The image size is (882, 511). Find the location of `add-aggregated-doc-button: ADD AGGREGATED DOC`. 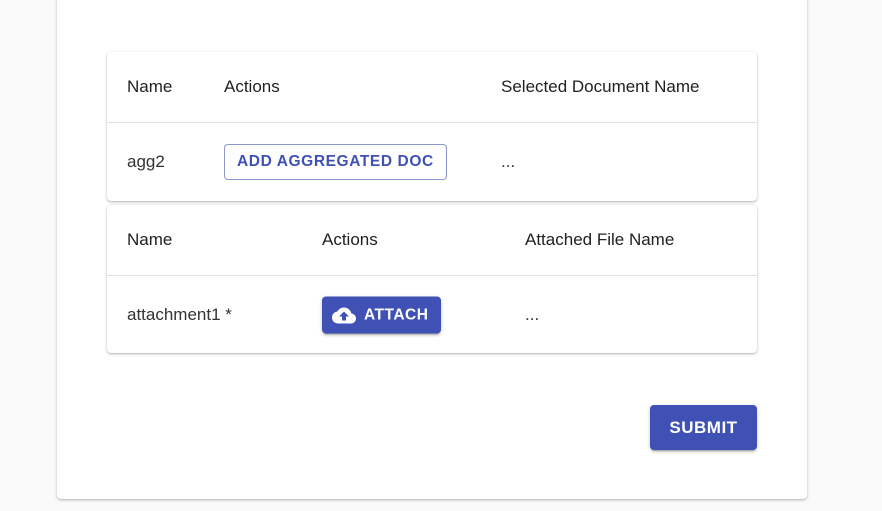

add-aggregated-doc-button: ADD AGGREGATED DOC is located at coordinates (335, 162).